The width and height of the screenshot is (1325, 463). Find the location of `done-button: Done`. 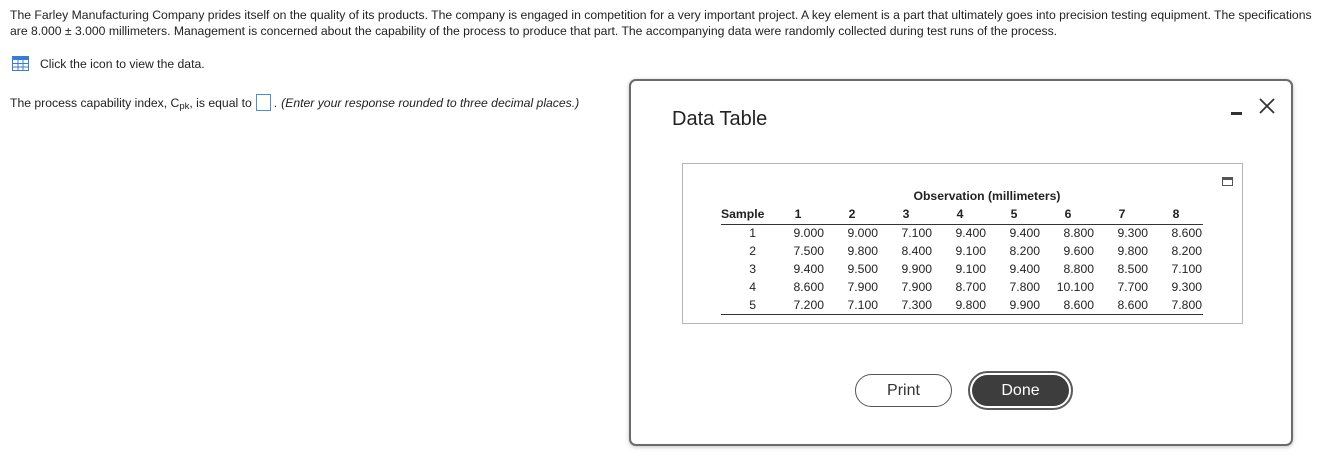

done-button: Done is located at coordinates (1020, 390).